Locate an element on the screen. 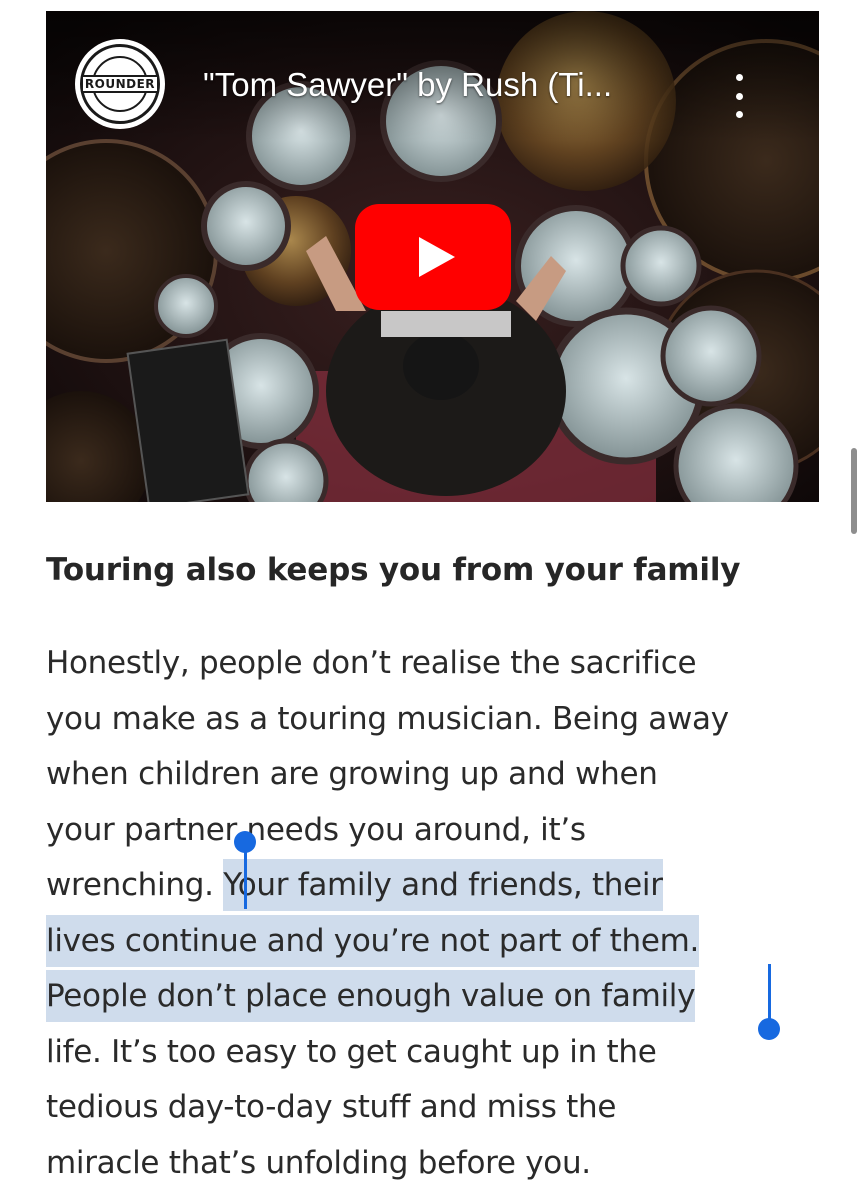 This screenshot has height=1200, width=865. channel-logo-text: ROUNDER is located at coordinates (120, 84).